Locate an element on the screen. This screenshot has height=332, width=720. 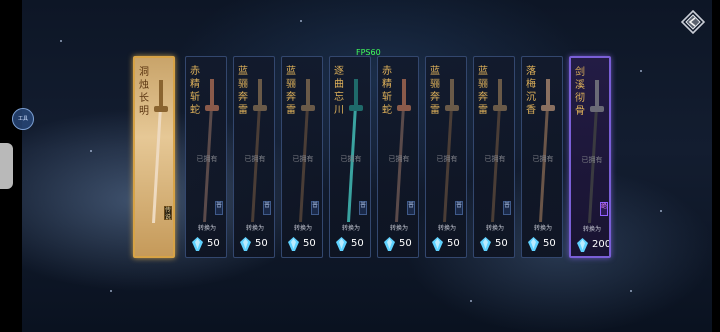
back-icon is located at coordinates (693, 22).